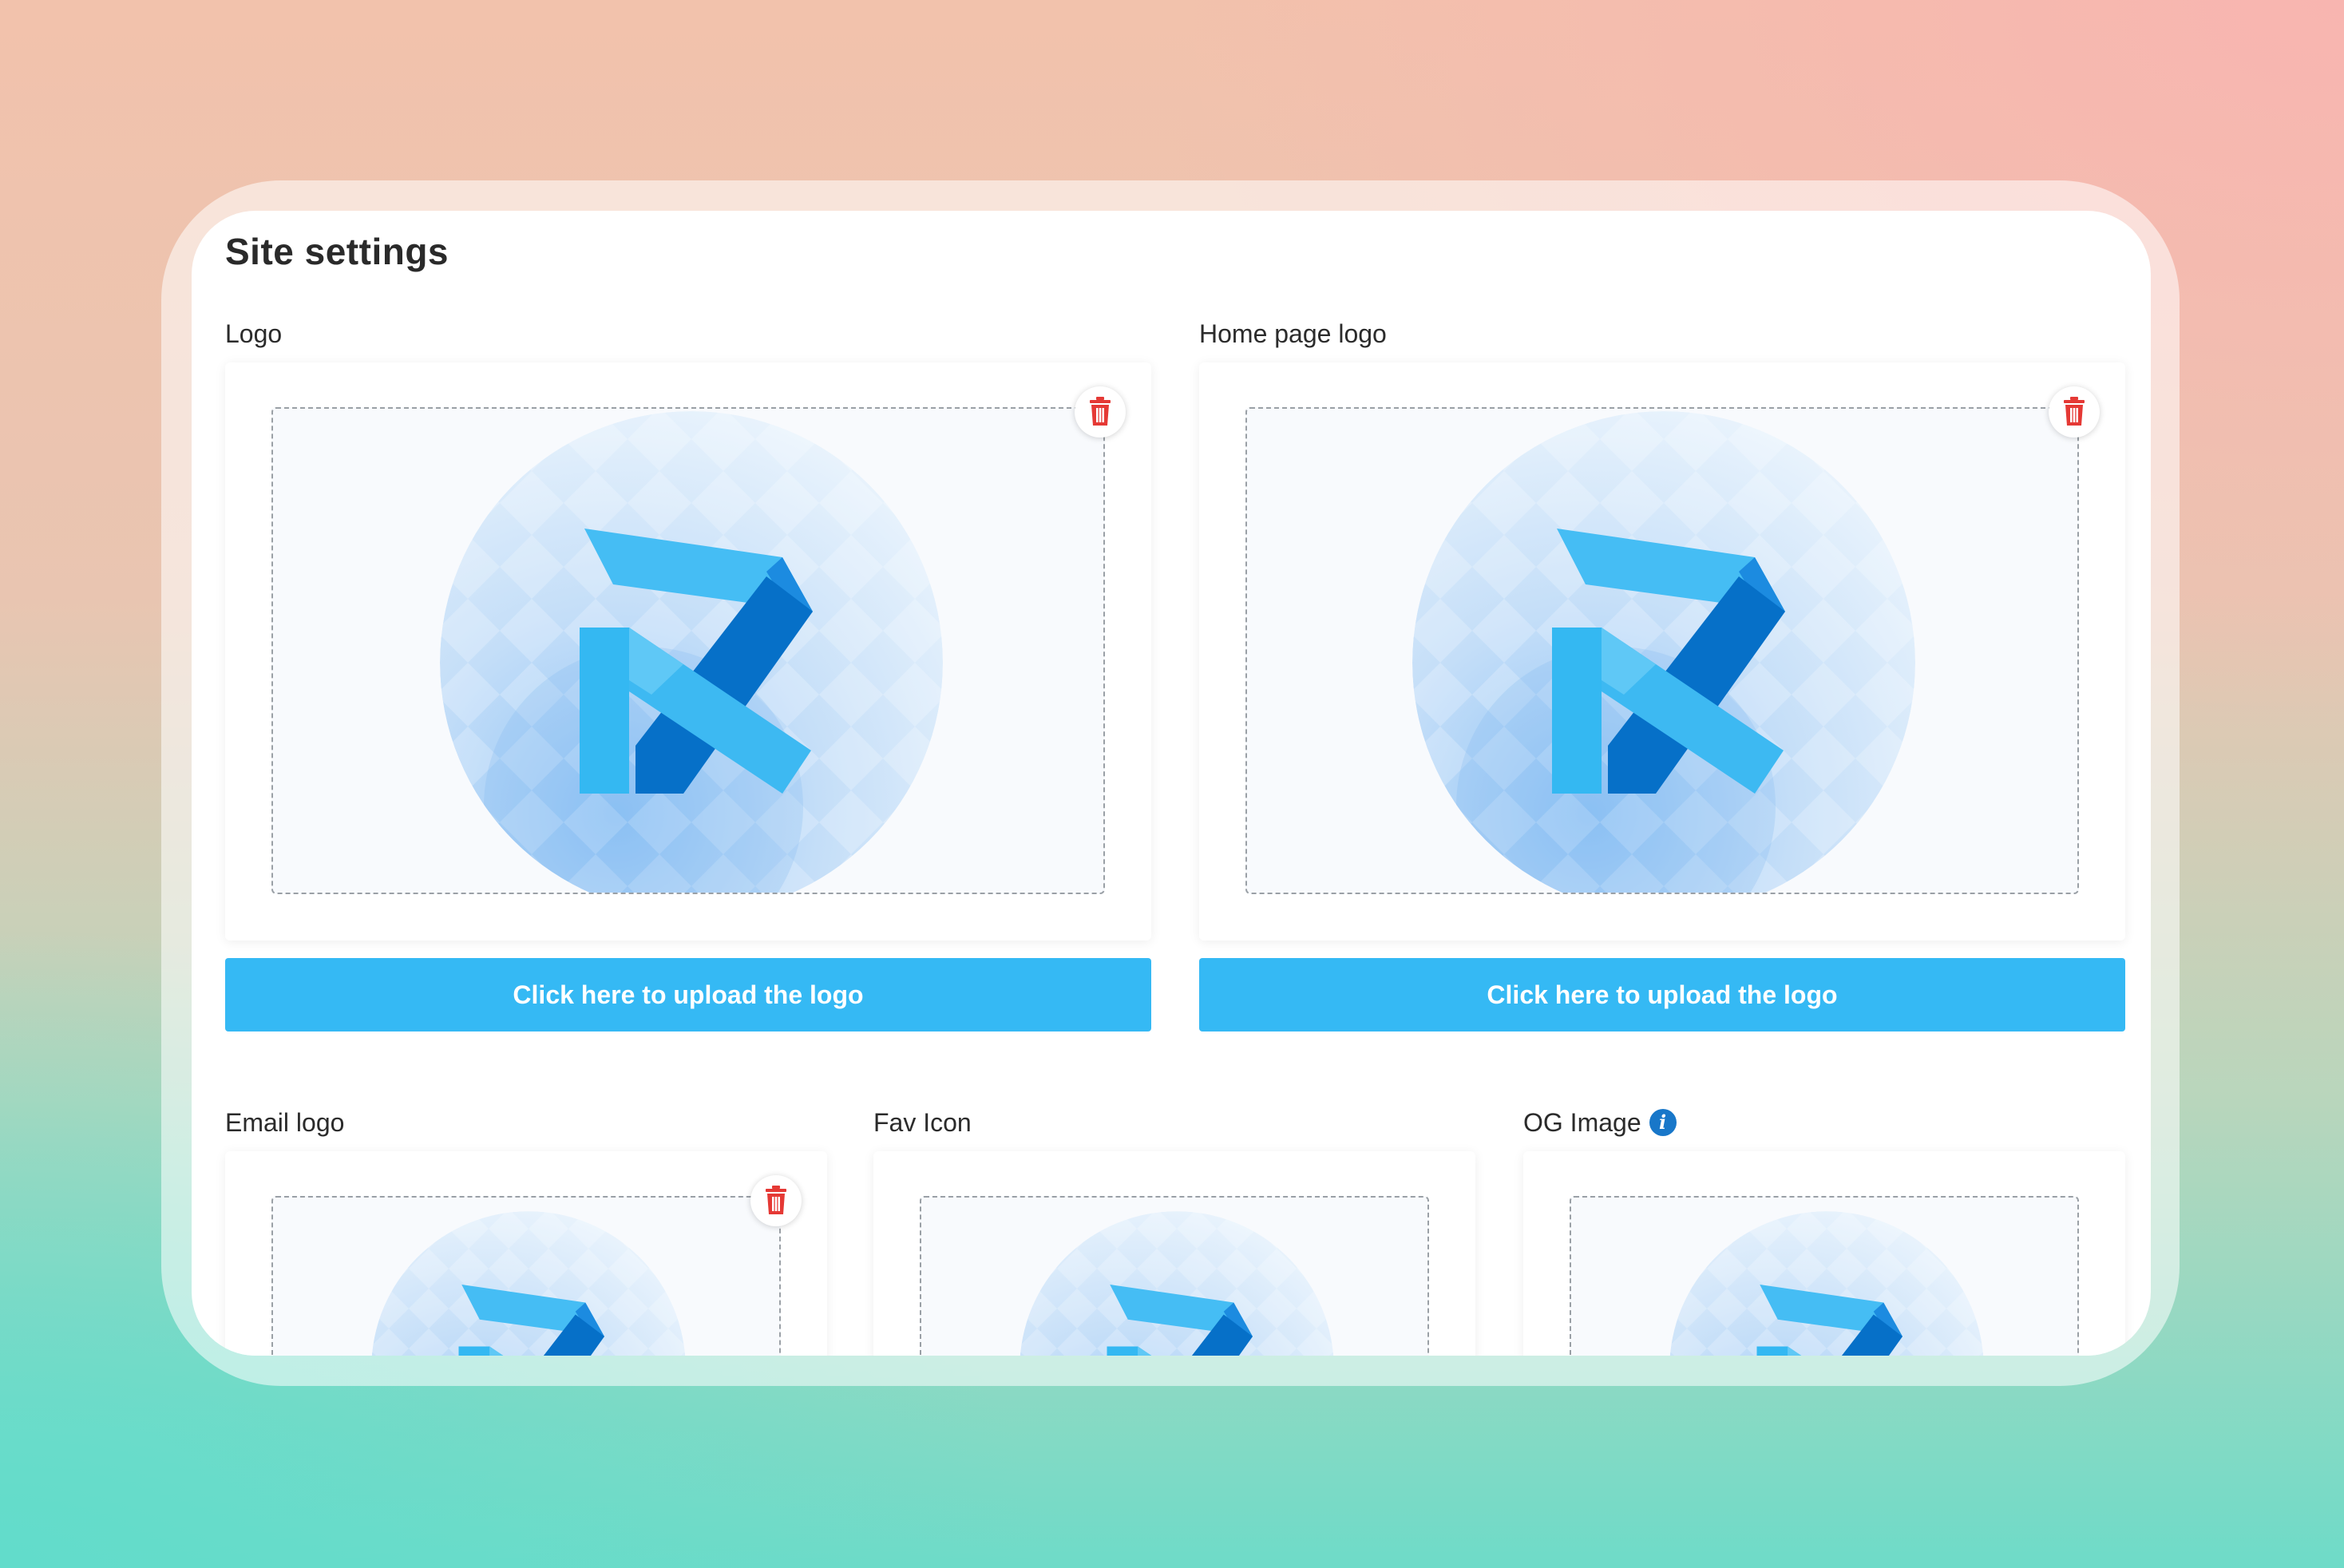 This screenshot has height=1568, width=2344. What do you see at coordinates (923, 1122) in the screenshot?
I see `fav-icon-label: Fav Icon` at bounding box center [923, 1122].